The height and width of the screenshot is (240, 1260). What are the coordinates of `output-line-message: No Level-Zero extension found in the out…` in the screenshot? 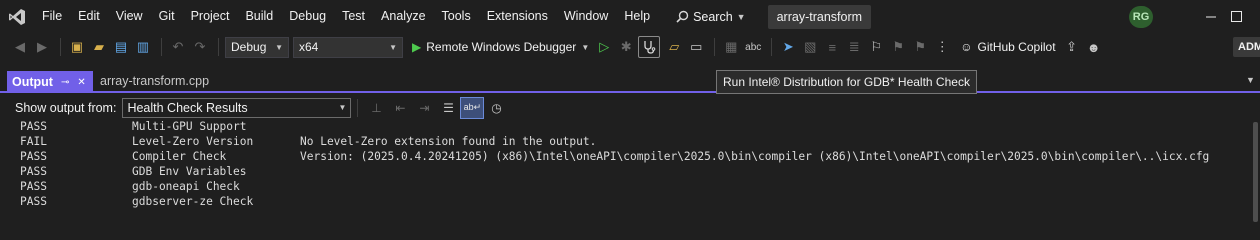 It's located at (448, 141).